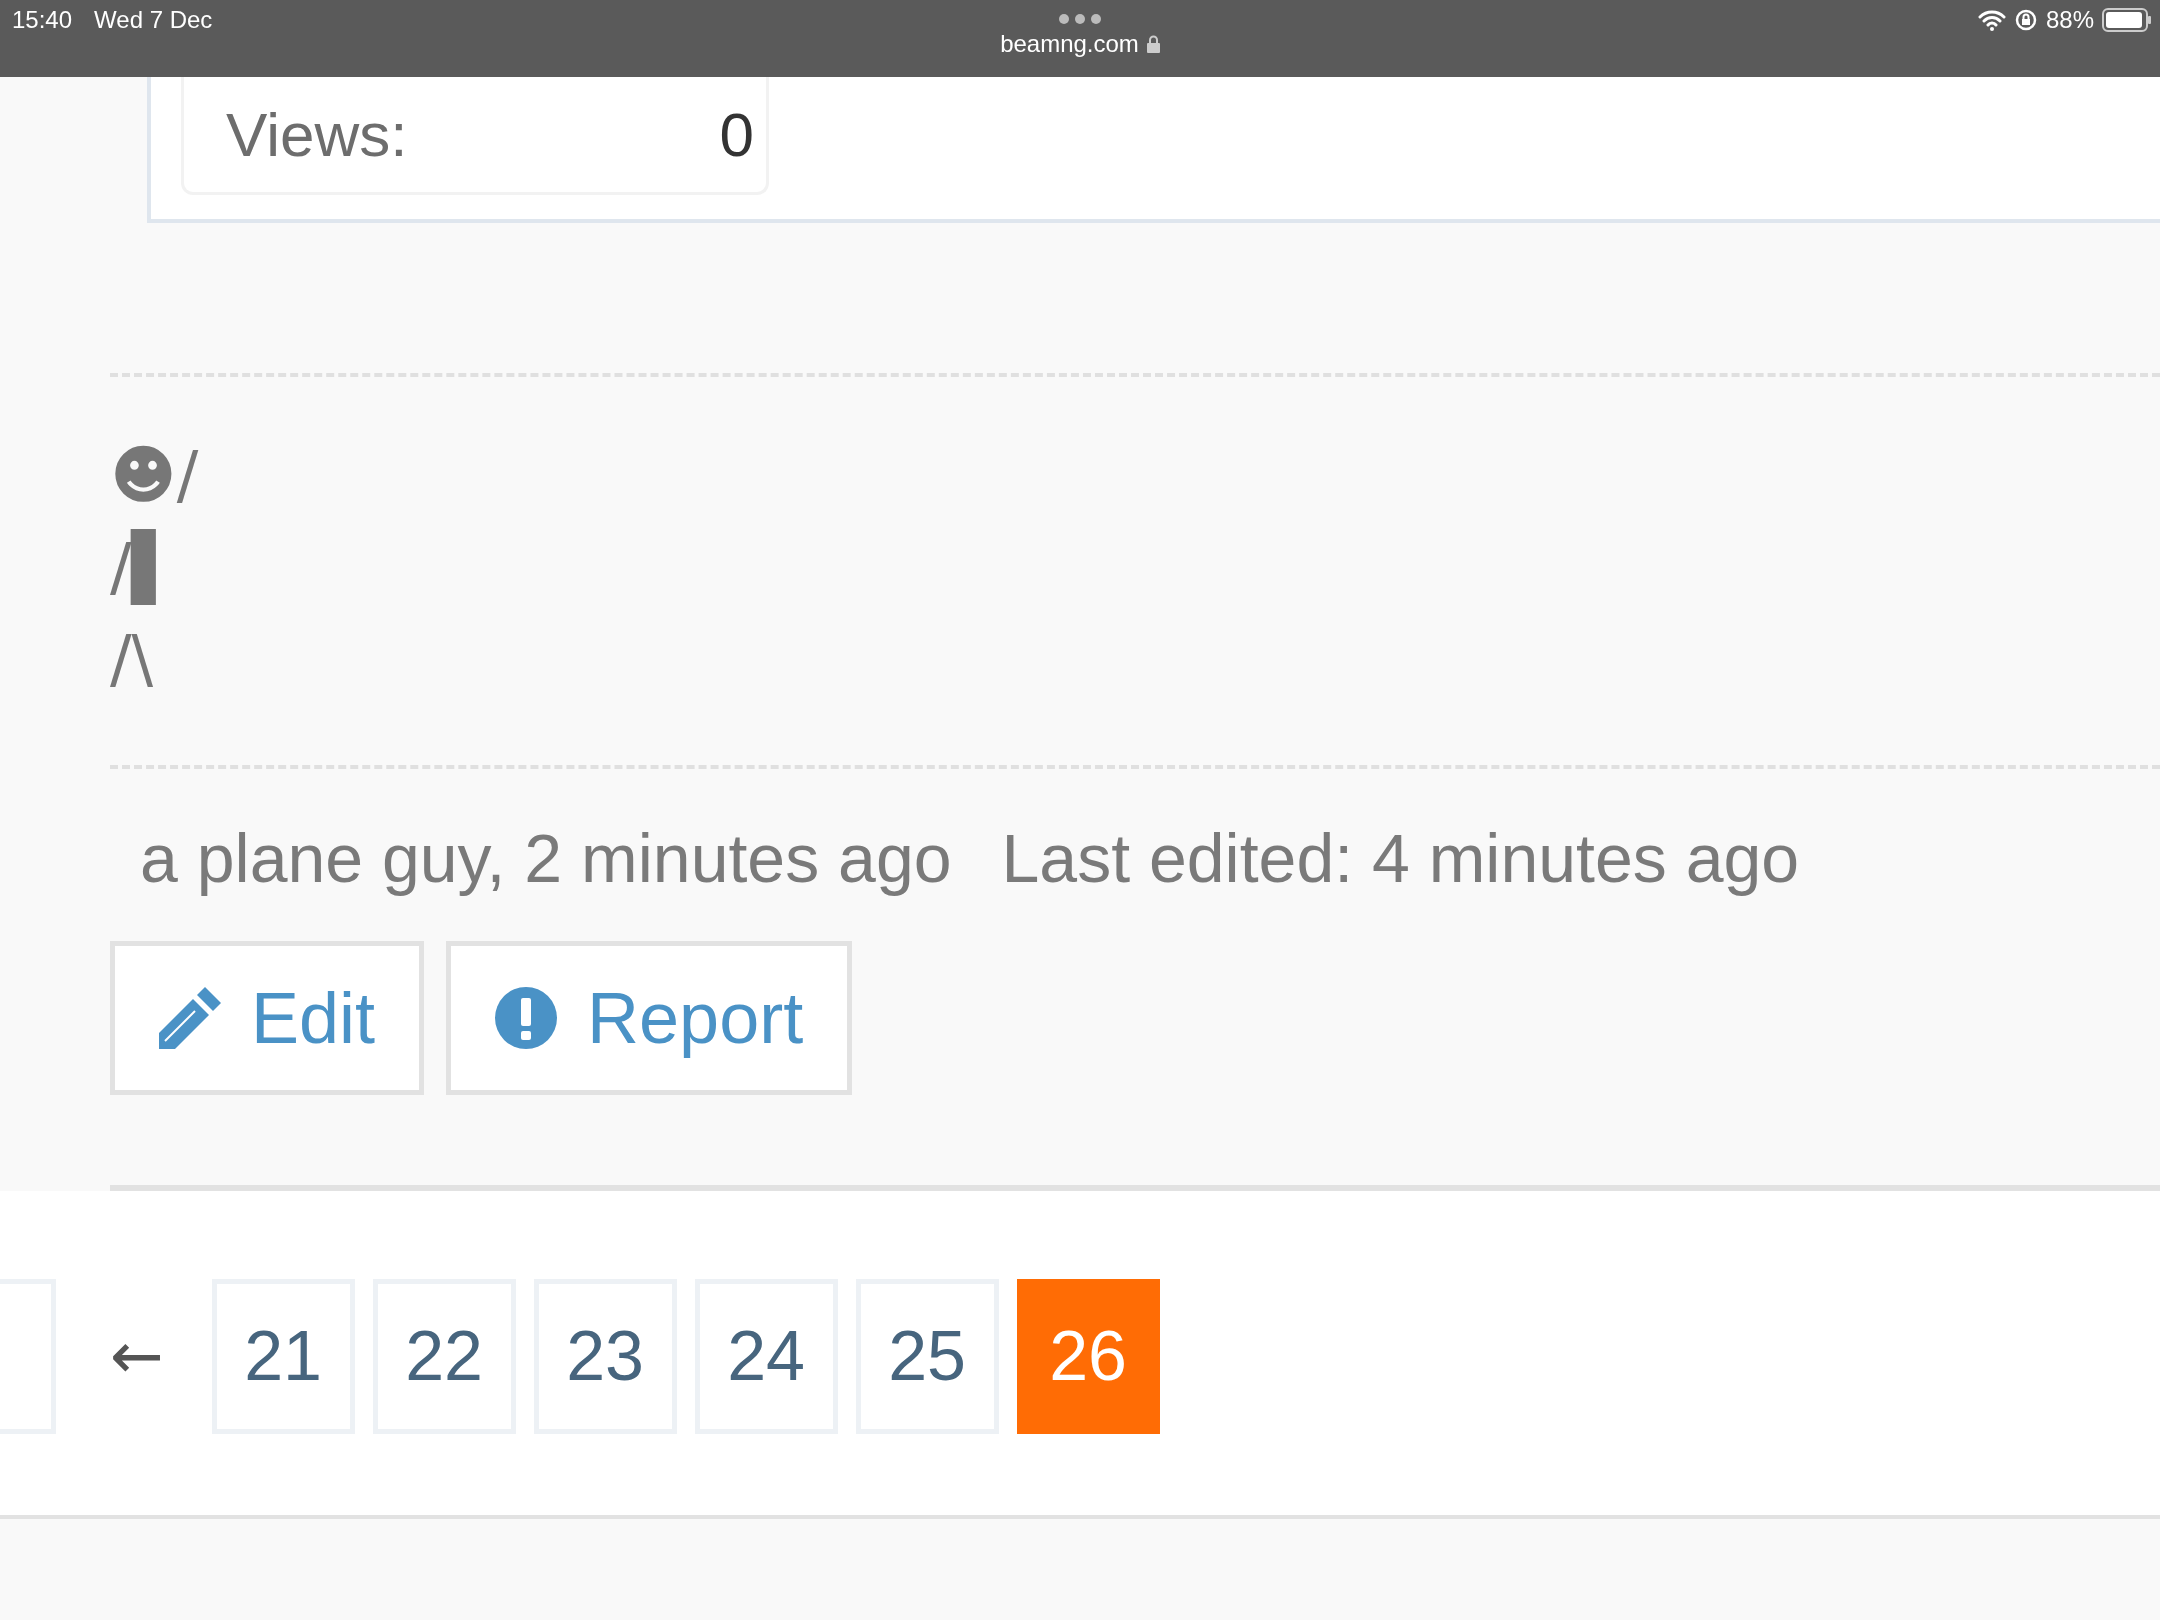 The height and width of the screenshot is (1620, 2160). What do you see at coordinates (2069, 20) in the screenshot?
I see `battery-percent: 88%` at bounding box center [2069, 20].